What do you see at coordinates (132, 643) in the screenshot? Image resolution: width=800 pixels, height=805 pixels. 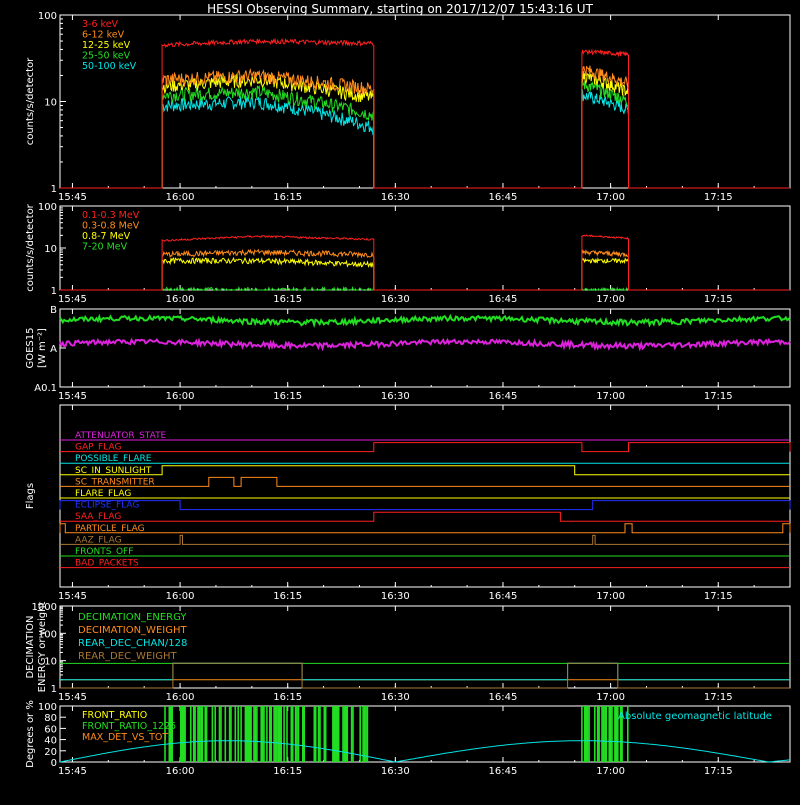 I see `legend-entry: REAR_DEC_CHAN/128` at bounding box center [132, 643].